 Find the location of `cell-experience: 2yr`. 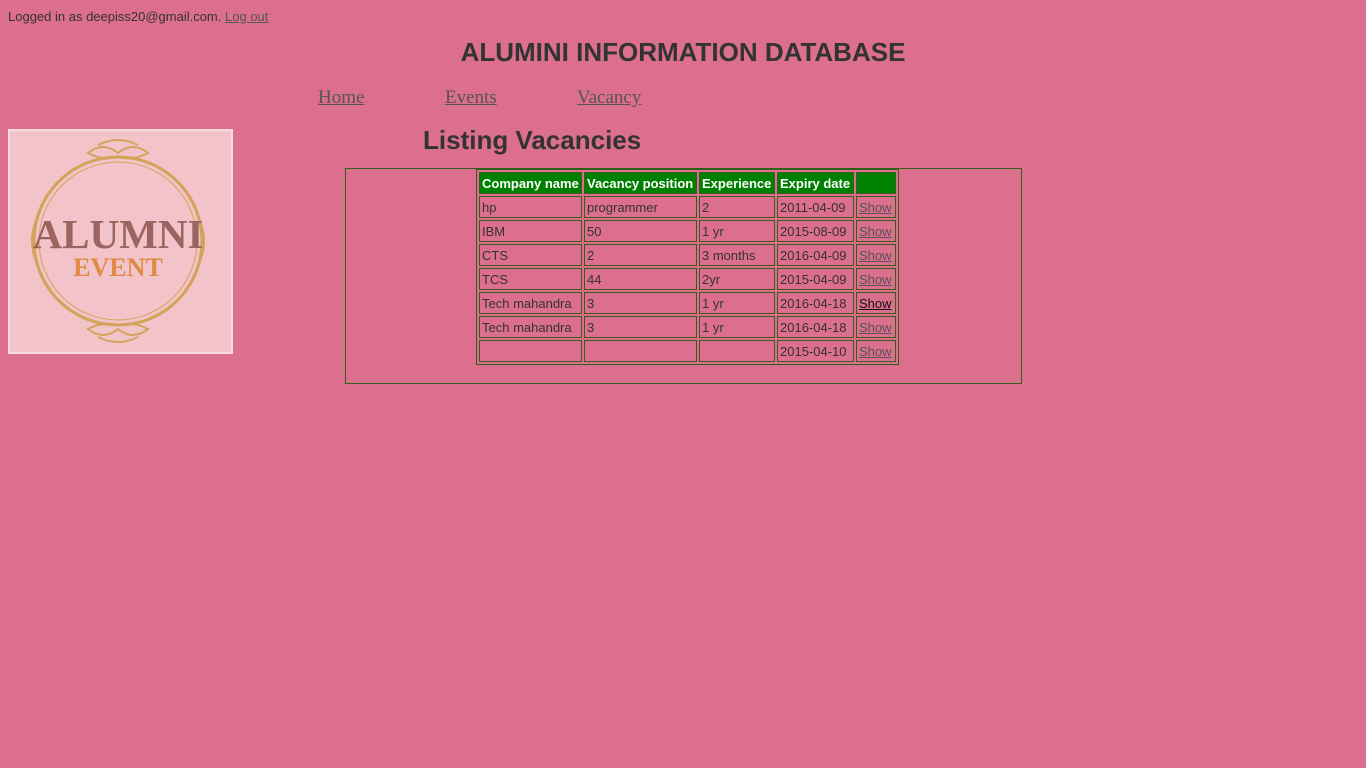

cell-experience: 2yr is located at coordinates (737, 279).